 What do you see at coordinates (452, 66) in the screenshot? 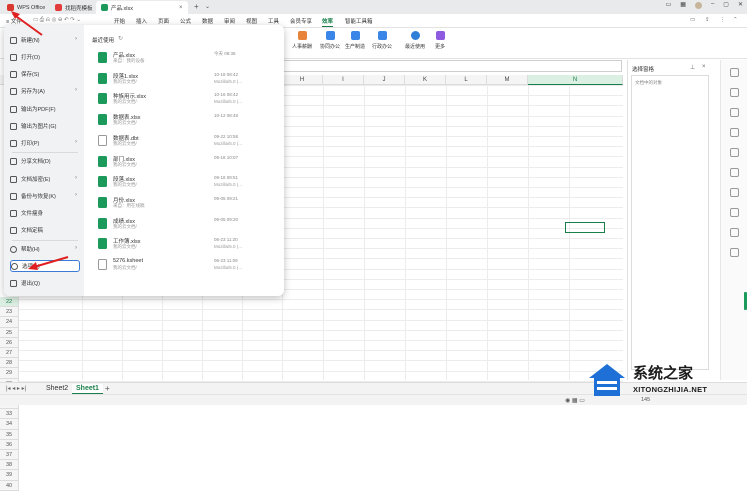
I see `formula-input` at bounding box center [452, 66].